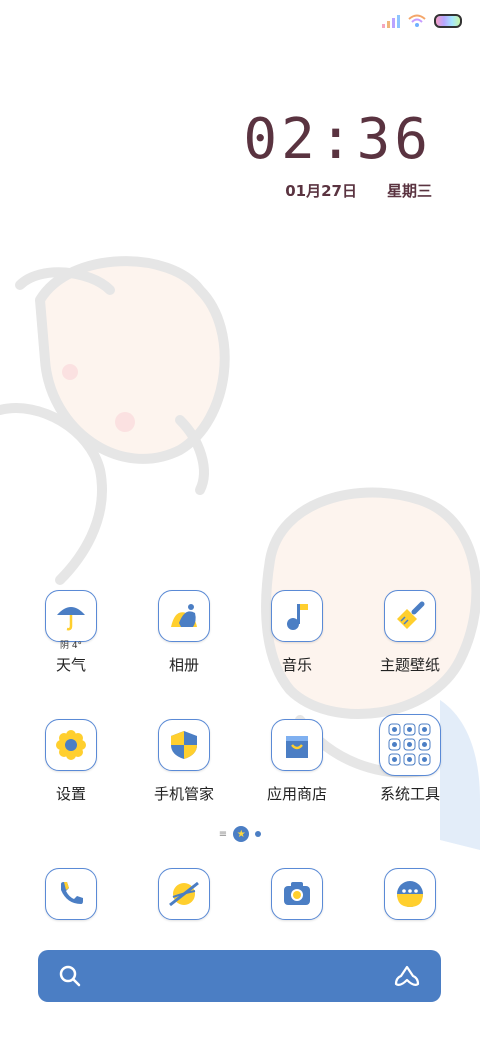 The width and height of the screenshot is (480, 1040). What do you see at coordinates (337, 139) in the screenshot?
I see `clock-time: 02:36` at bounding box center [337, 139].